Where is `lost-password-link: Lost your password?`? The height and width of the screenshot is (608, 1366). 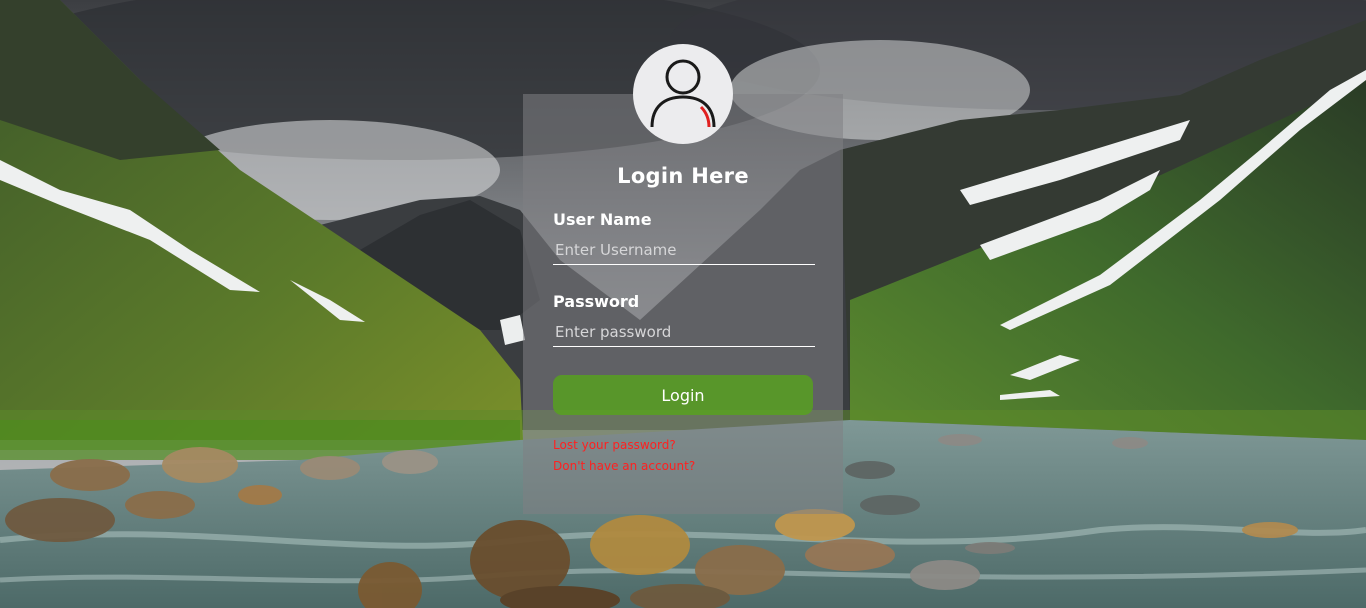 lost-password-link: Lost your password? is located at coordinates (614, 445).